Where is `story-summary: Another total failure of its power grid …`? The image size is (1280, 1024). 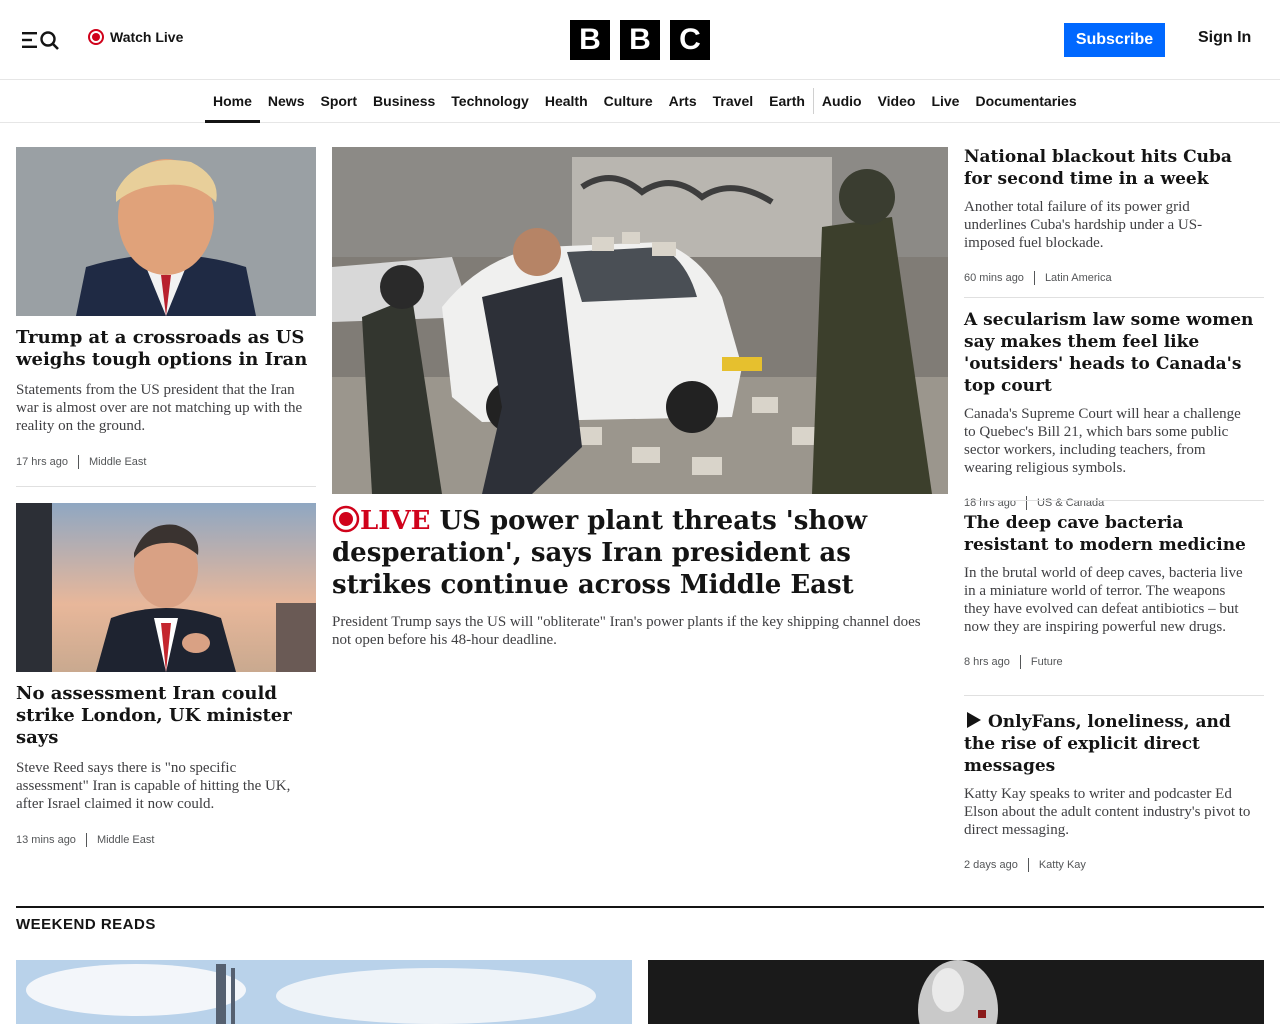 story-summary: Another total failure of its power grid … is located at coordinates (1083, 225).